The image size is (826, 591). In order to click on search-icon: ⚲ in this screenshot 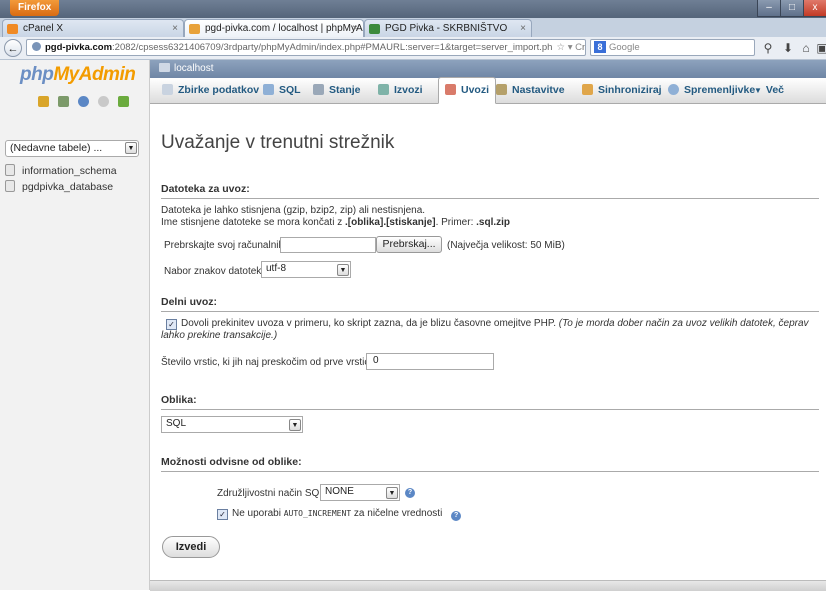, I will do `click(768, 48)`.